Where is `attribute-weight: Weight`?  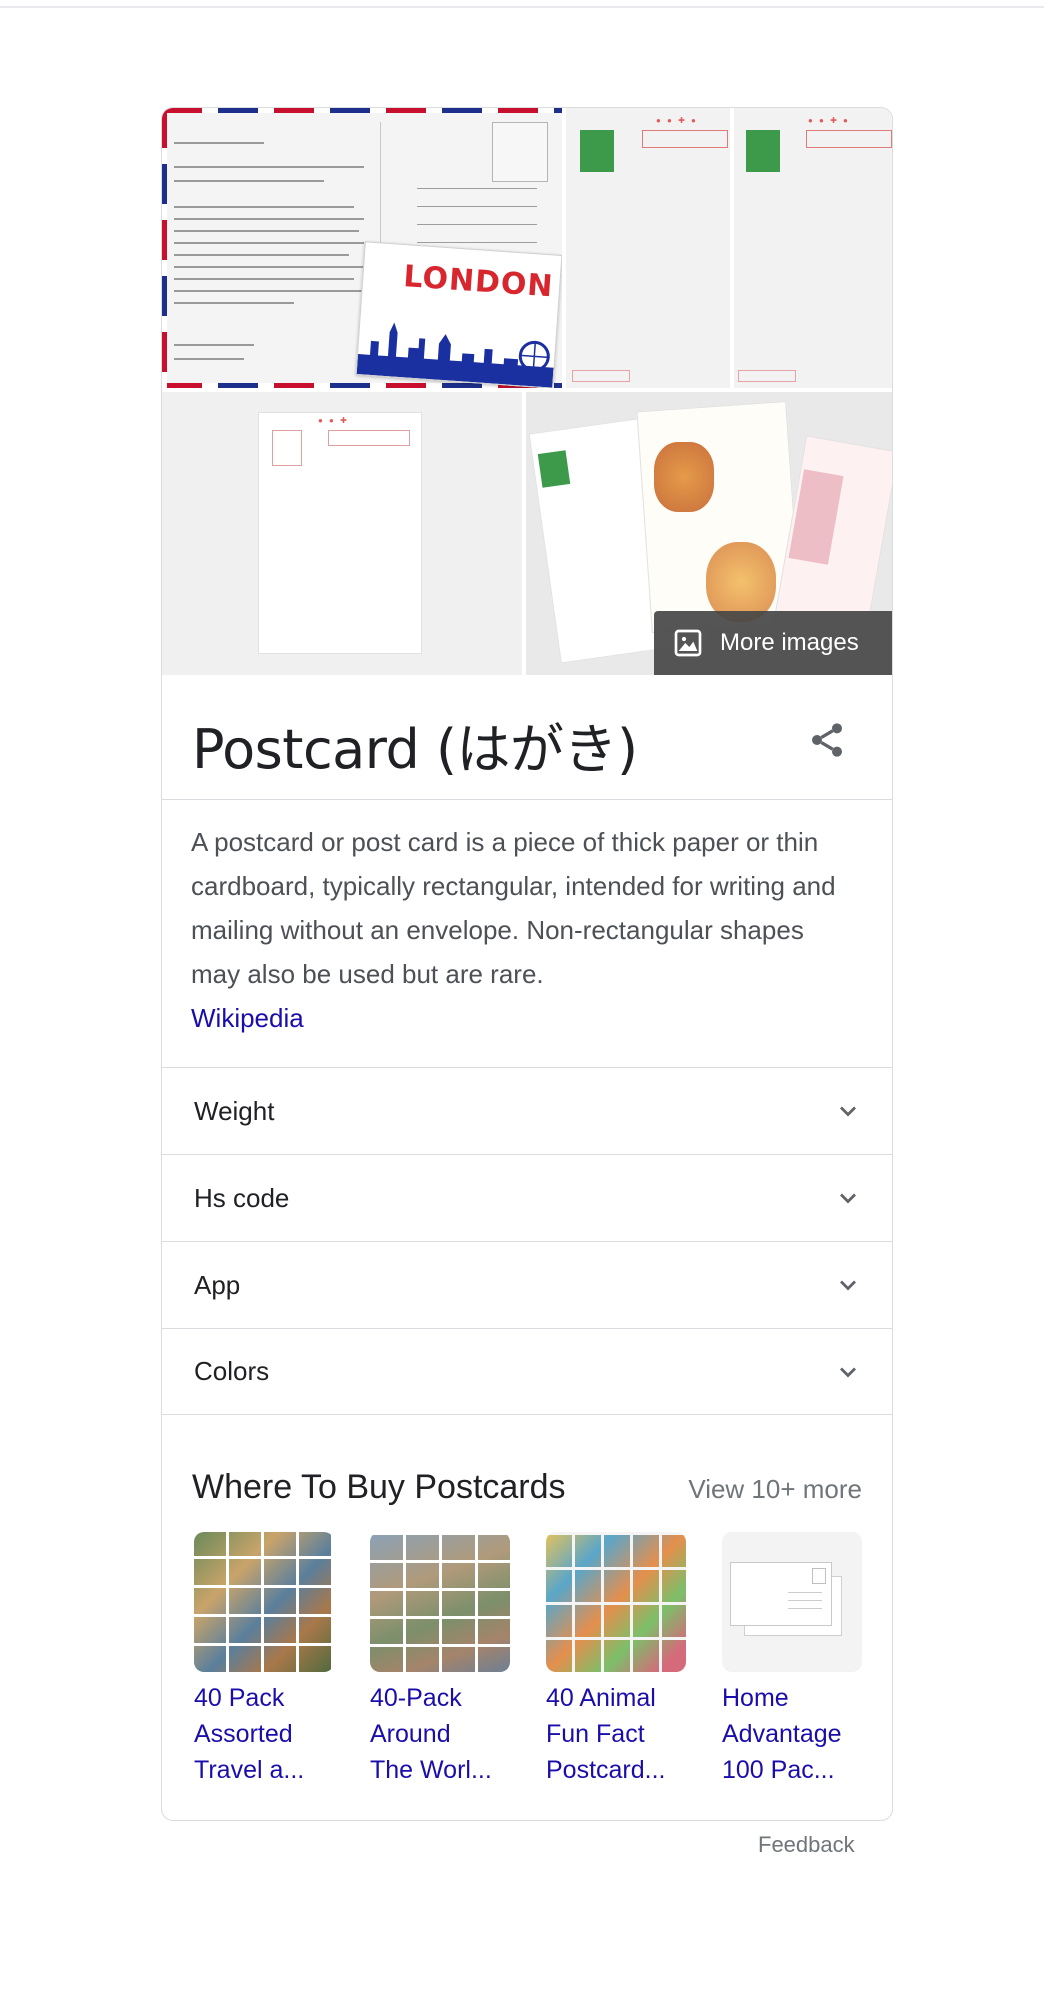 attribute-weight: Weight is located at coordinates (527, 1110).